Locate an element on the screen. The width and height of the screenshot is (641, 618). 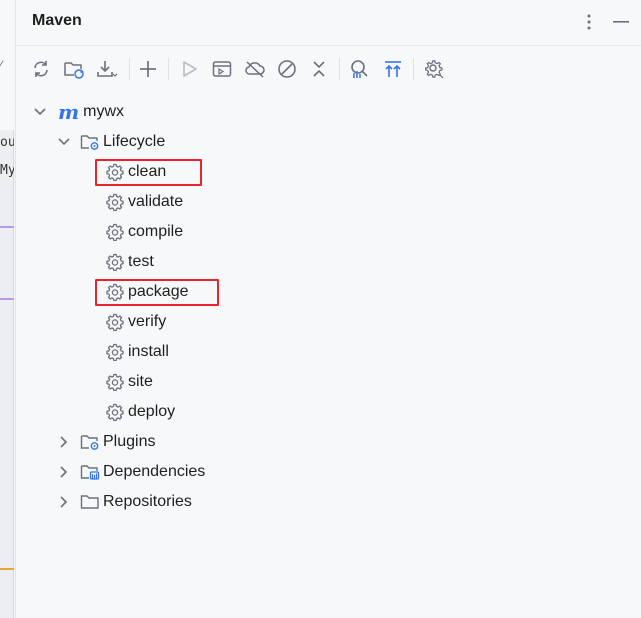
tree-node-plugins: Plugins is located at coordinates (105, 442).